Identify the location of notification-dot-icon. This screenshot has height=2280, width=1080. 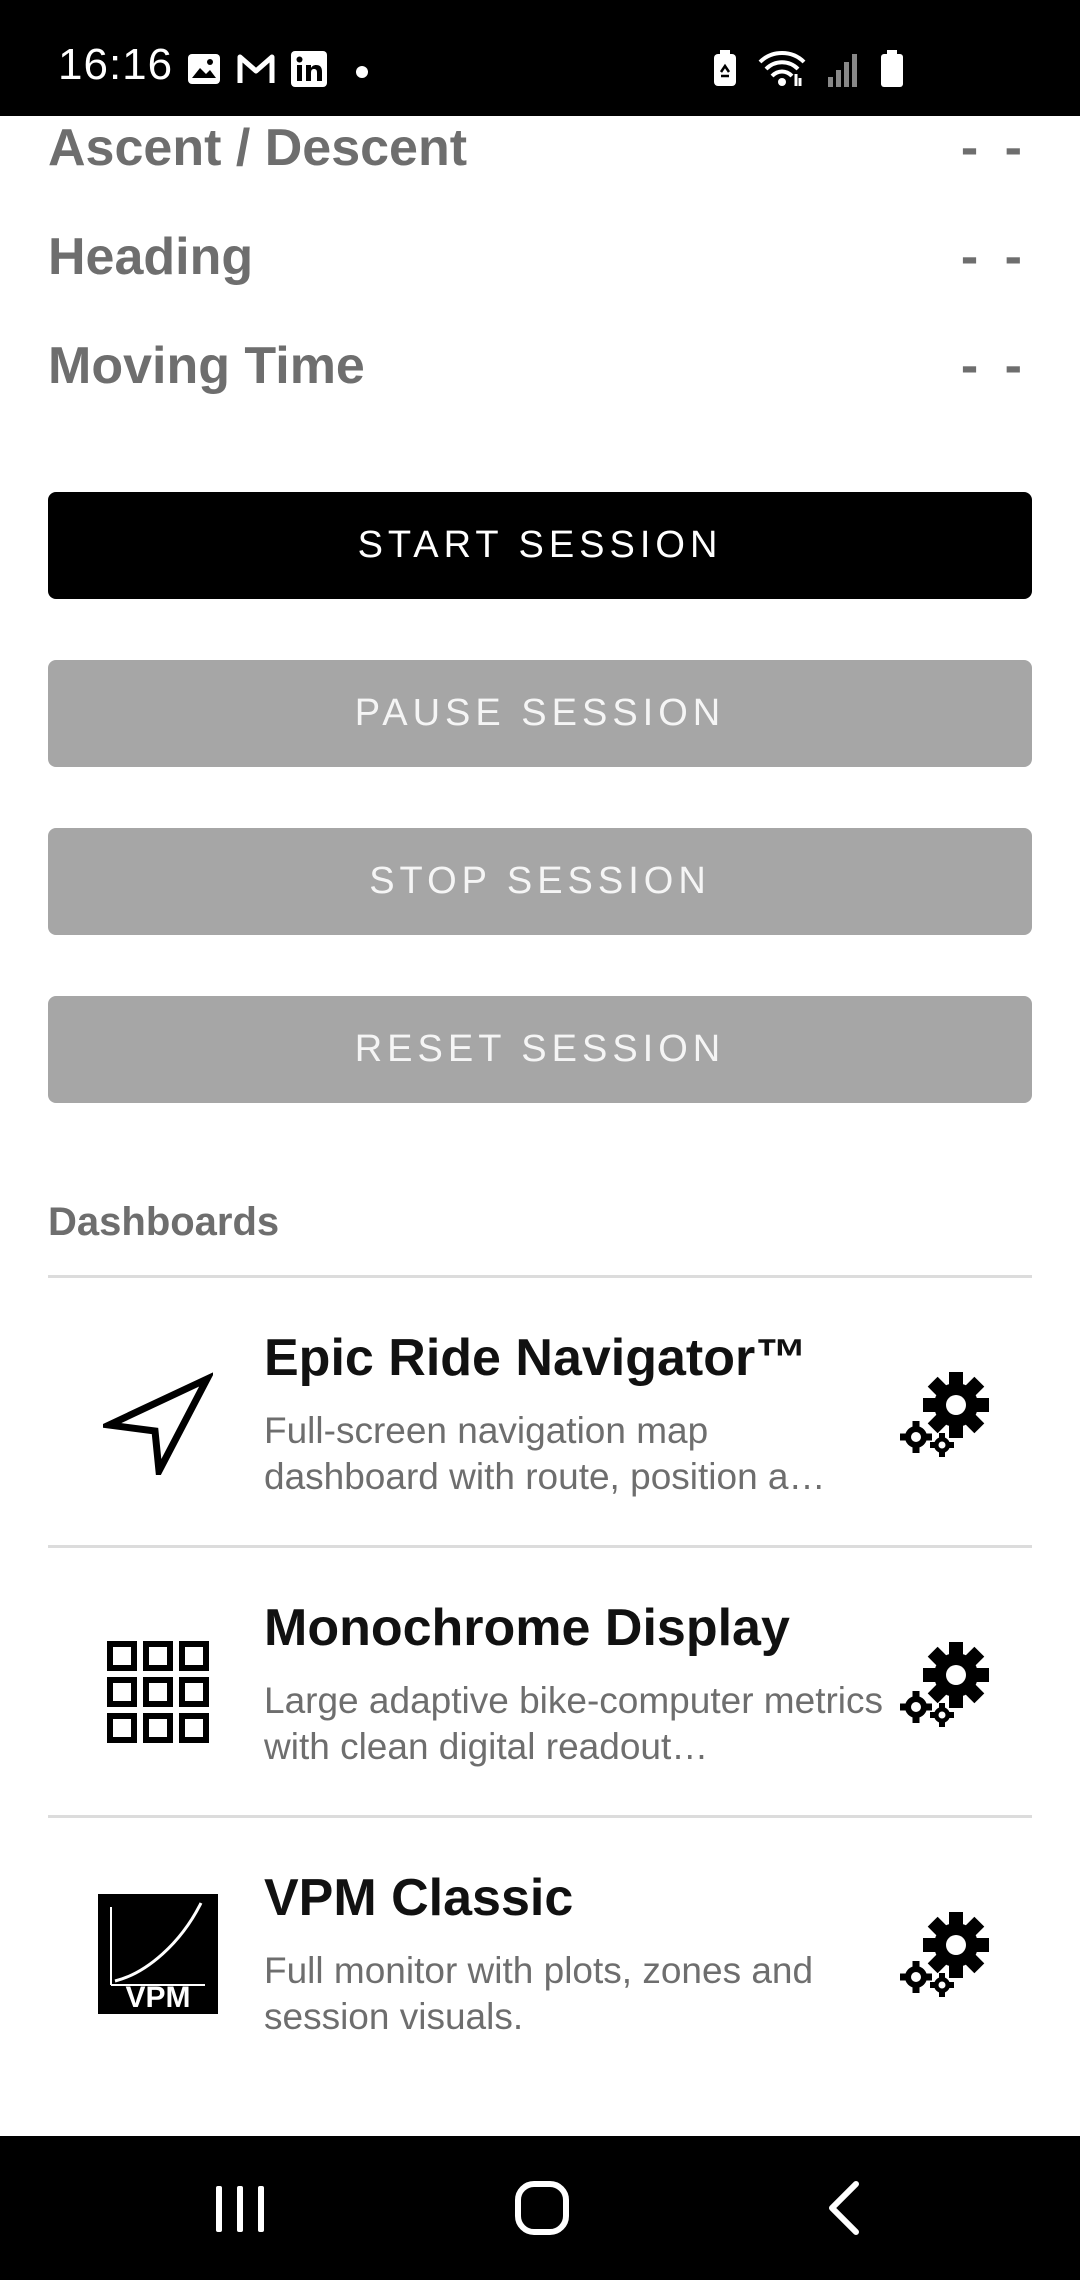
(362, 71).